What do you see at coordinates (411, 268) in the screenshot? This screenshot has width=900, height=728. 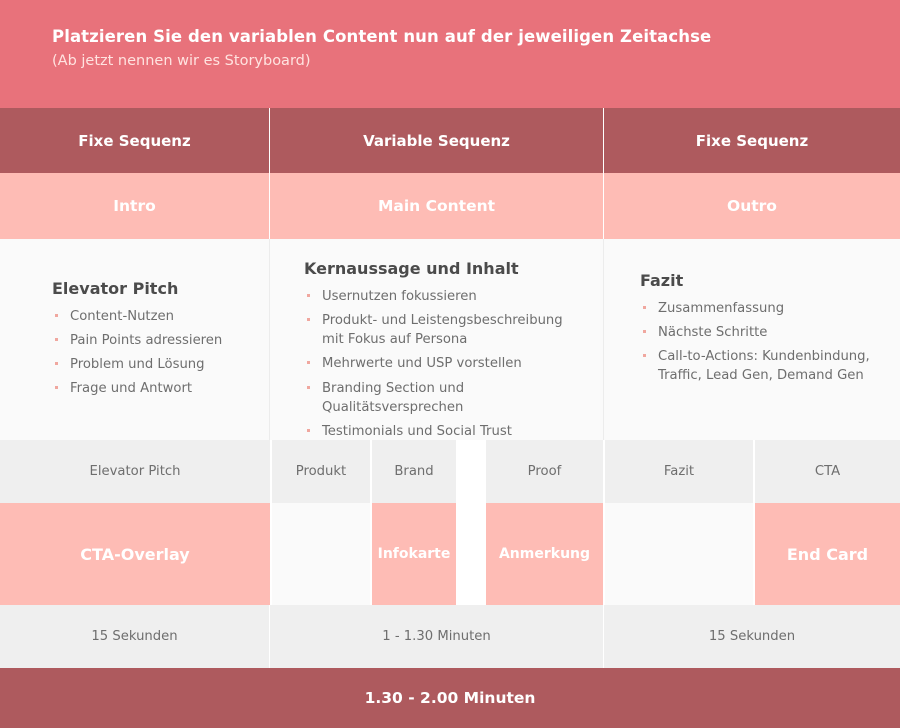 I see `content-column-heading: Kernaussage und Inhalt` at bounding box center [411, 268].